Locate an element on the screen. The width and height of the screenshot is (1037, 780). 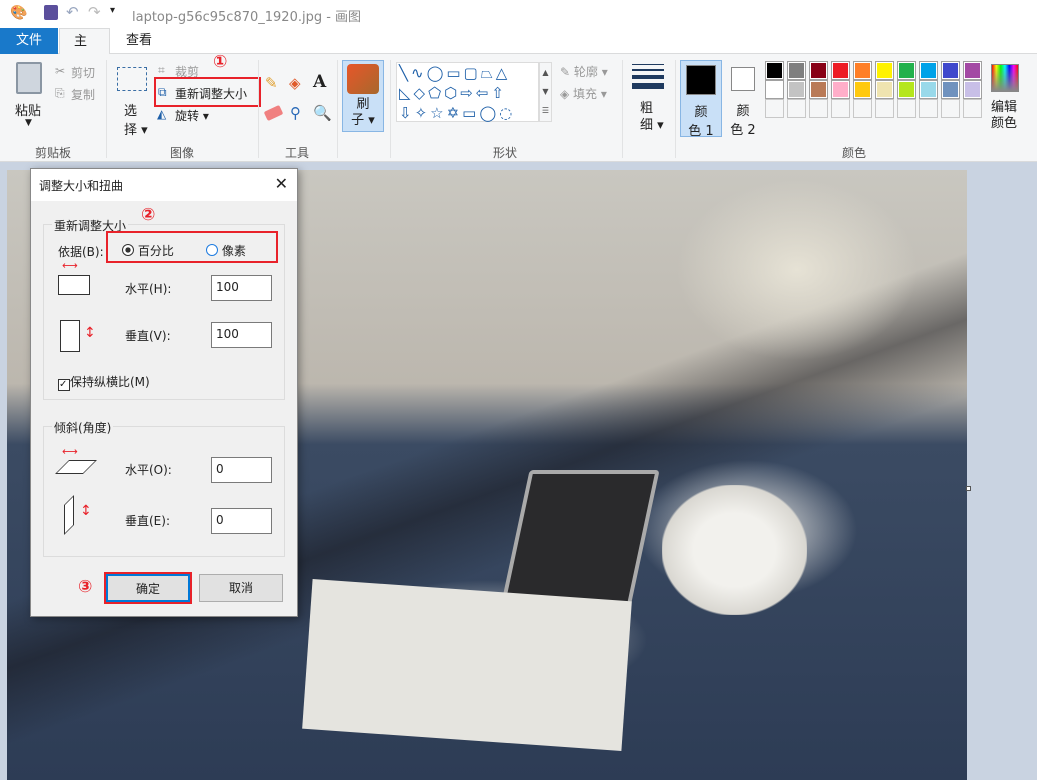
skew-horizontal-arrow-icon: ⟷ is located at coordinates (70, 451).